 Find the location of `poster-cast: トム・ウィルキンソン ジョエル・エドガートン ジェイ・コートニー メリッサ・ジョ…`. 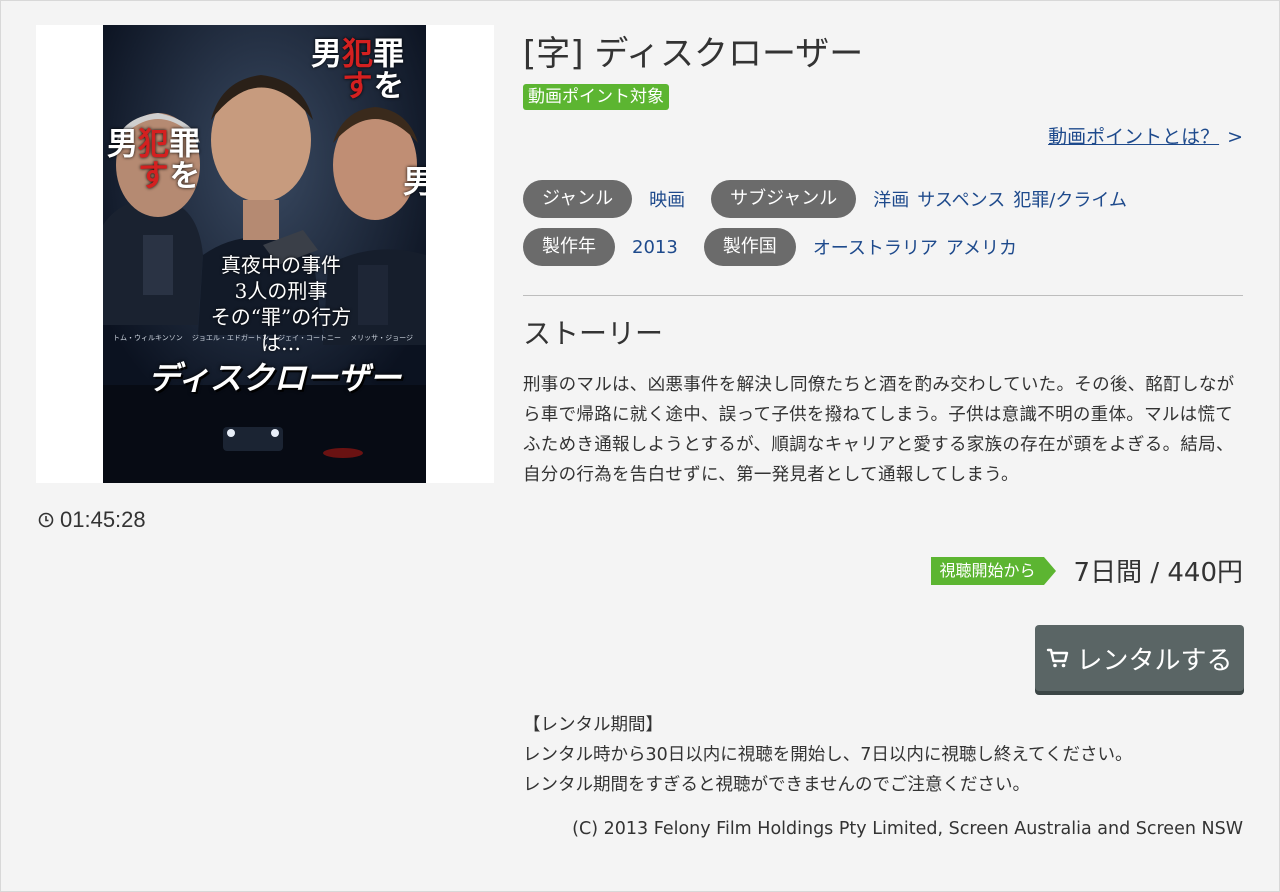

poster-cast: トム・ウィルキンソン ジョエル・エドガートン ジェイ・コートニー メリッサ・ジョ… is located at coordinates (263, 338).